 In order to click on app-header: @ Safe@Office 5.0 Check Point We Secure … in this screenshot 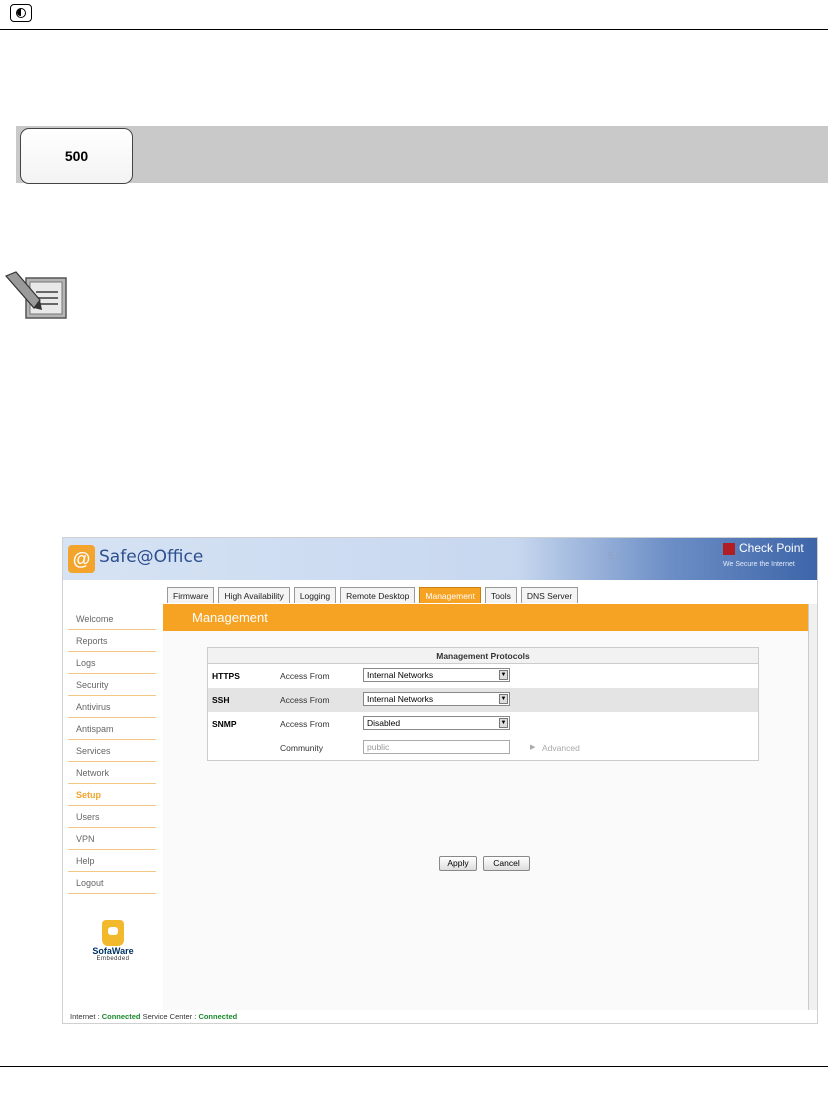, I will do `click(440, 559)`.